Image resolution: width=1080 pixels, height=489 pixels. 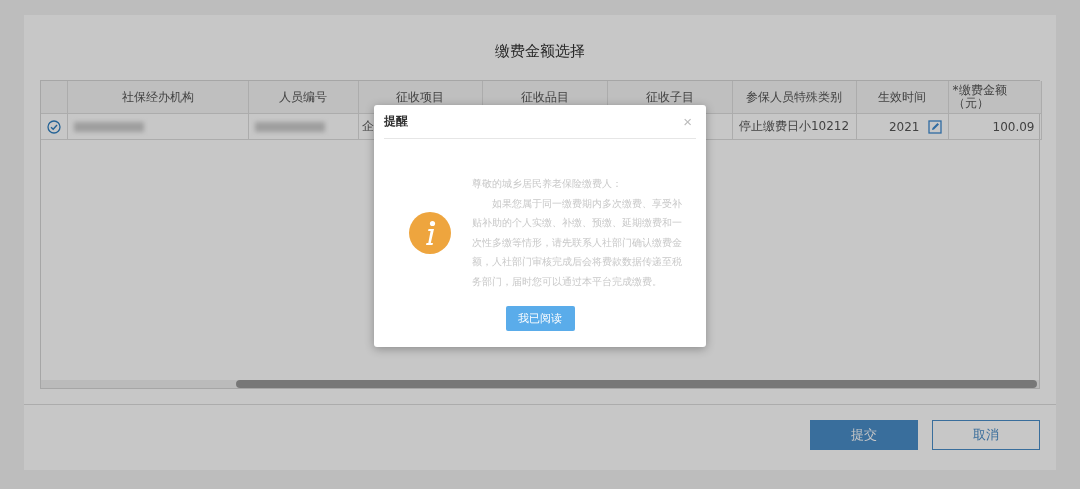 What do you see at coordinates (934, 126) in the screenshot?
I see `edit-icon` at bounding box center [934, 126].